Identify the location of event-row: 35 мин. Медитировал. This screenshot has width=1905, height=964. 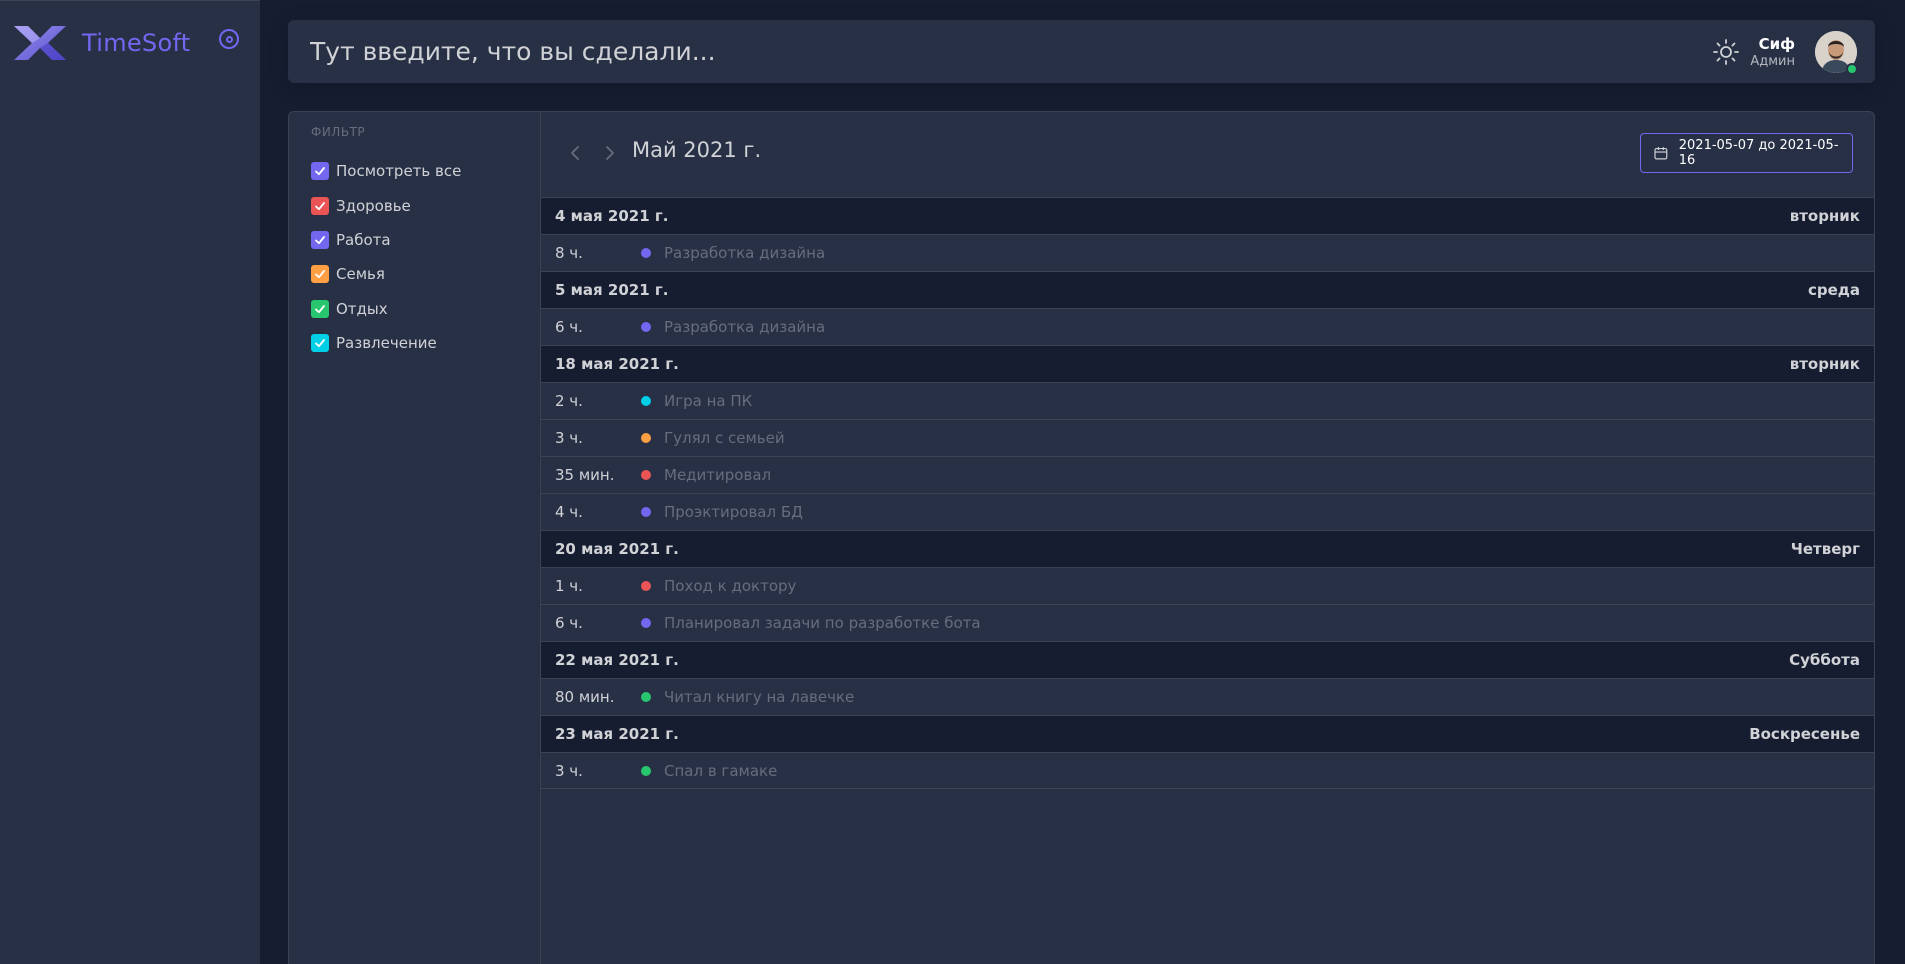
(1207, 474).